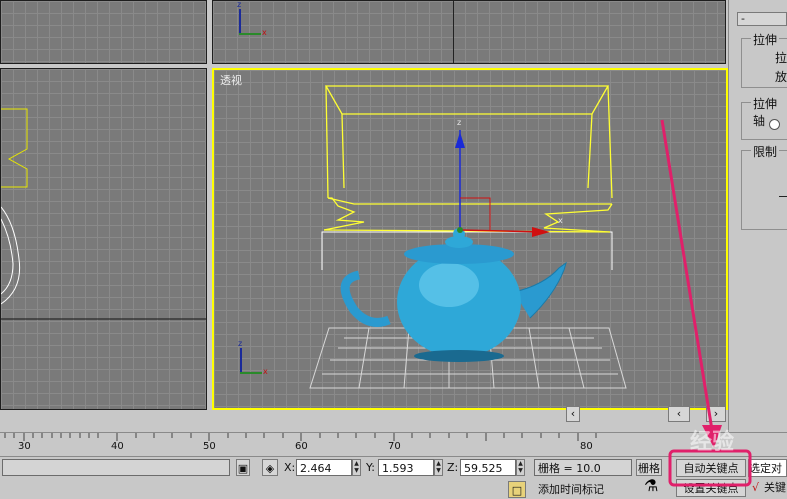 The image size is (787, 499). Describe the element at coordinates (712, 442) in the screenshot. I see `watermark: 经验` at that location.